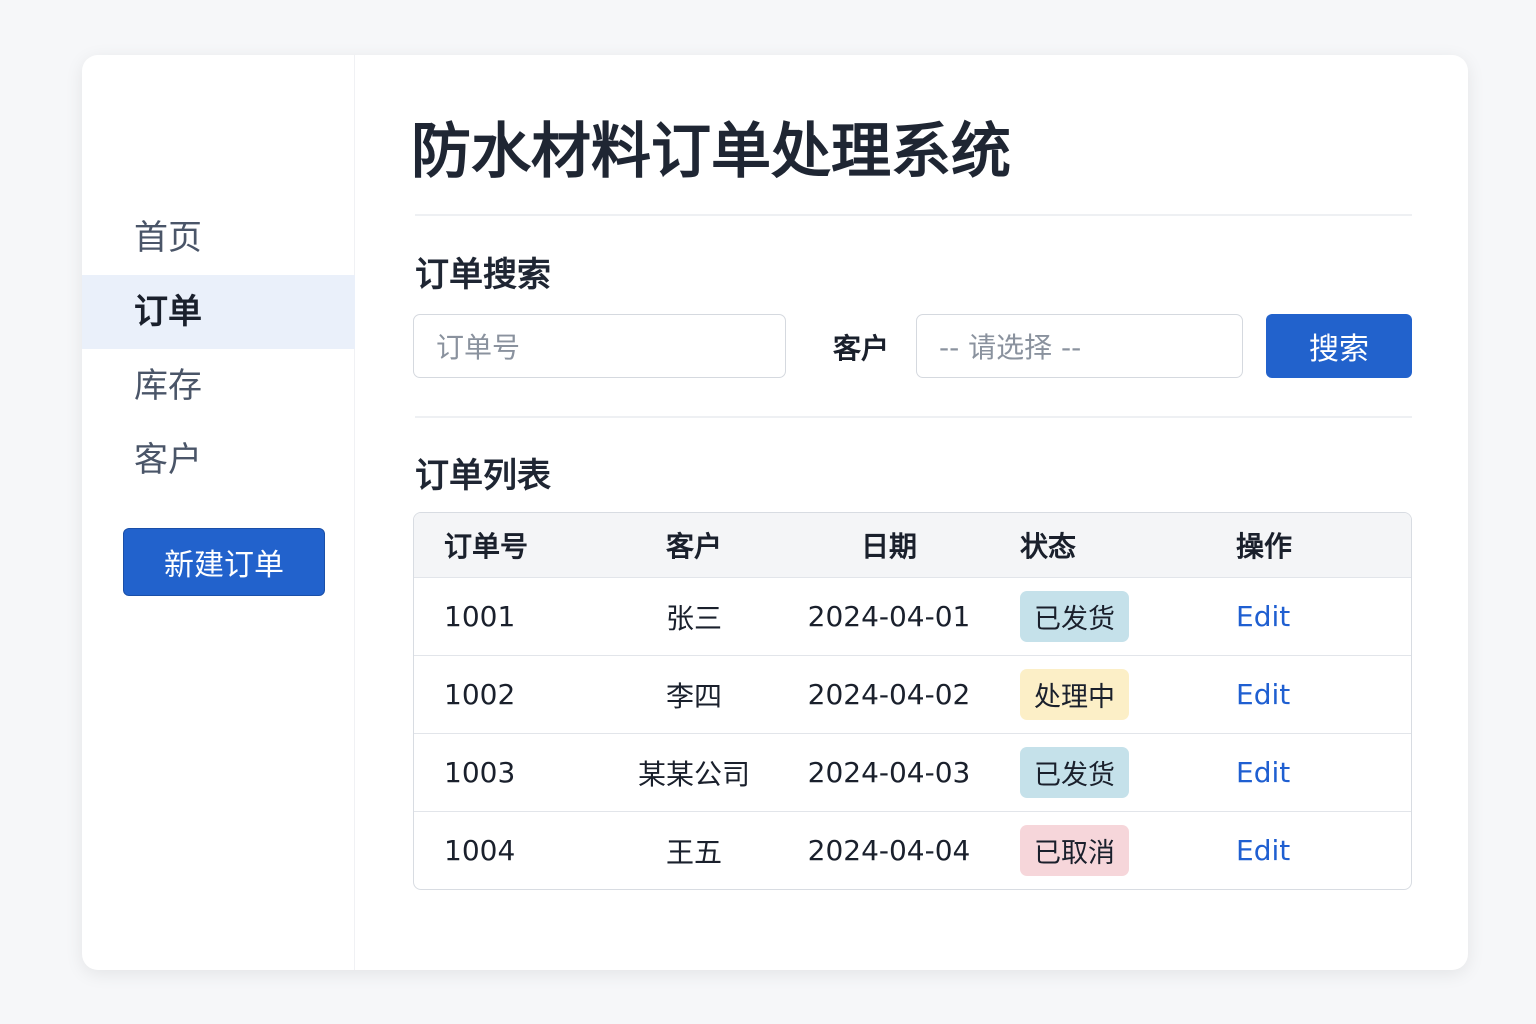  Describe the element at coordinates (693, 546) in the screenshot. I see `column-header-customer: 客户` at that location.